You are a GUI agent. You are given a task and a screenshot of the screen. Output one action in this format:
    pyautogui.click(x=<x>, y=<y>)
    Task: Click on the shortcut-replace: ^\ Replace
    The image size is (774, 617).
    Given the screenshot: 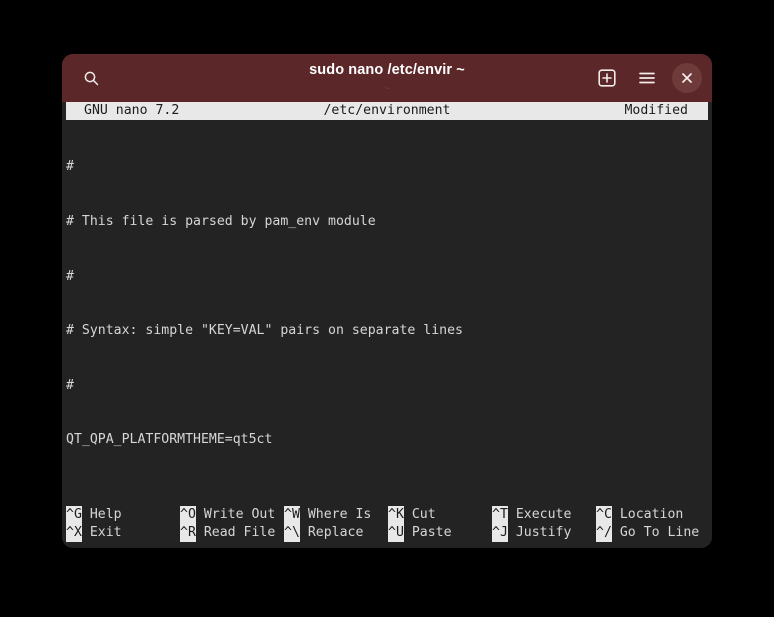 What is the action you would take?
    pyautogui.click(x=336, y=533)
    